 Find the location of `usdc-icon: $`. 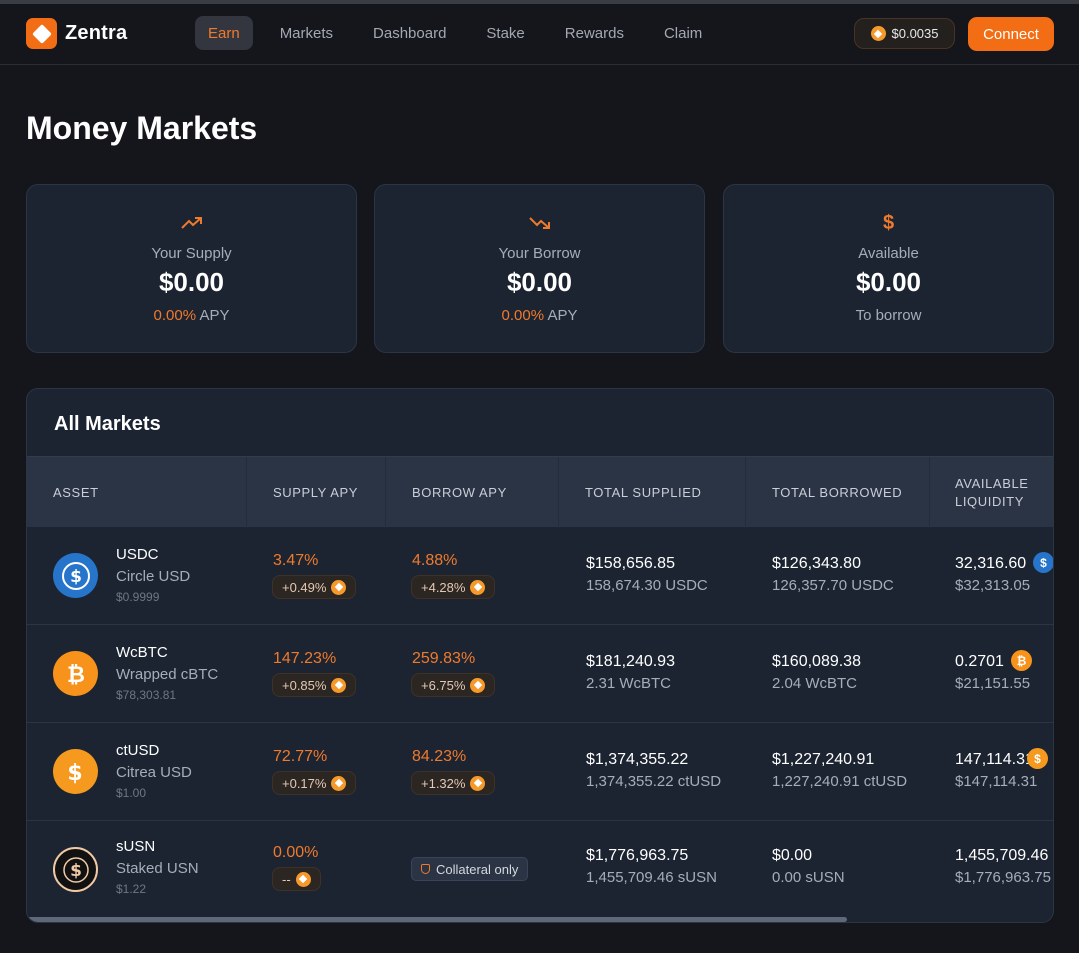

usdc-icon: $ is located at coordinates (75, 575).